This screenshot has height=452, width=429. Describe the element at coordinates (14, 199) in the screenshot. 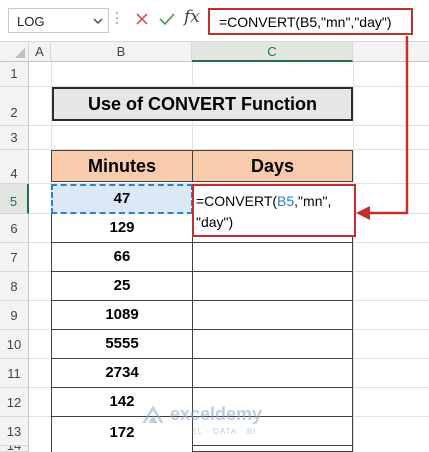

I see `row-header-5: 5` at that location.